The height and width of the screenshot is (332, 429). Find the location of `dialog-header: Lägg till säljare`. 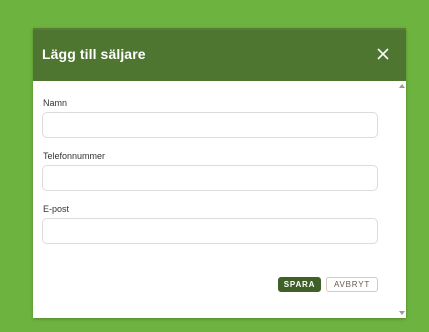

dialog-header: Lägg till säljare is located at coordinates (219, 54).